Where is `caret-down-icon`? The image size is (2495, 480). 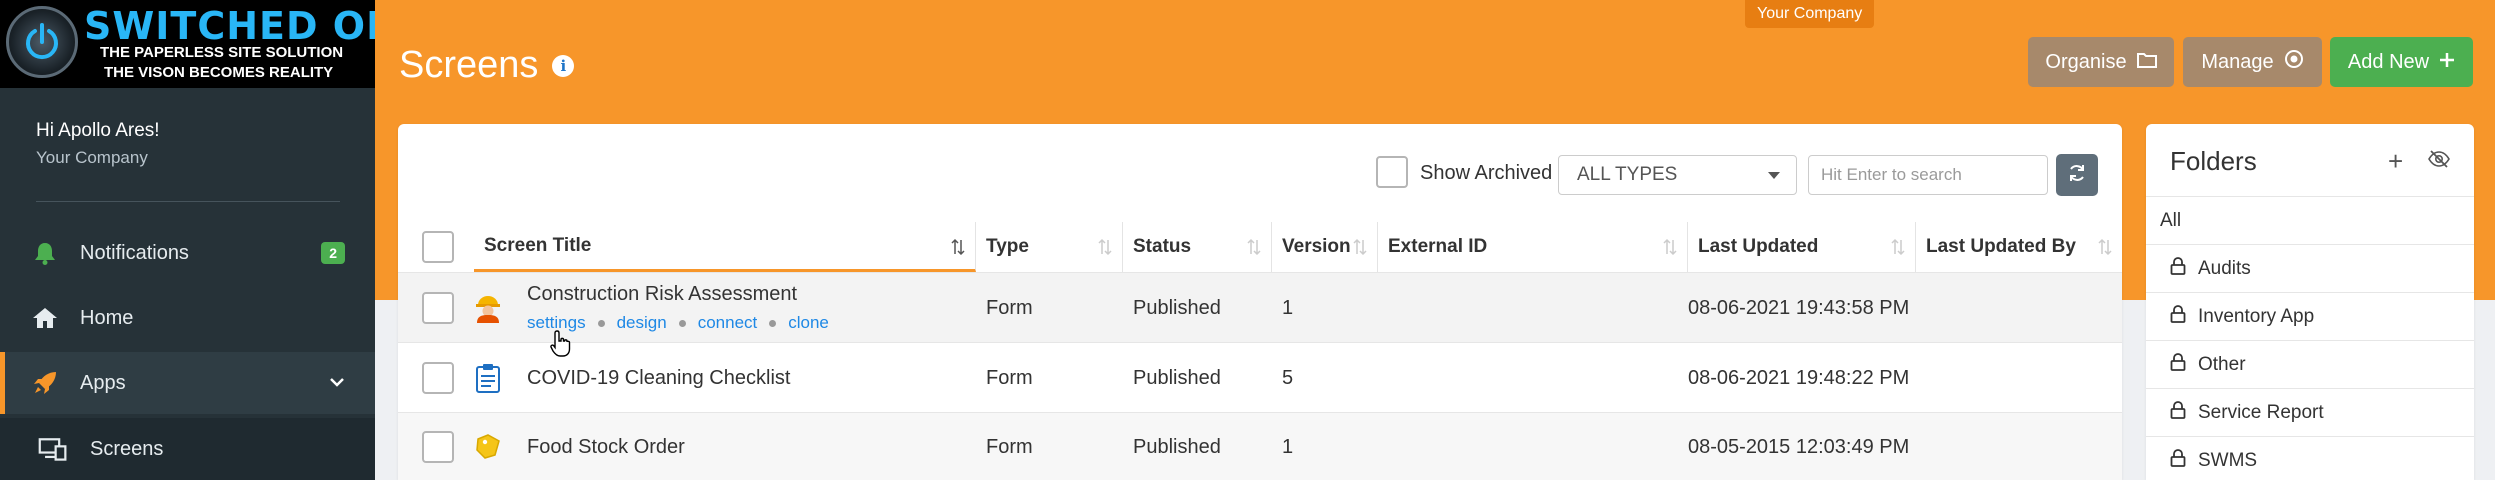 caret-down-icon is located at coordinates (1774, 175).